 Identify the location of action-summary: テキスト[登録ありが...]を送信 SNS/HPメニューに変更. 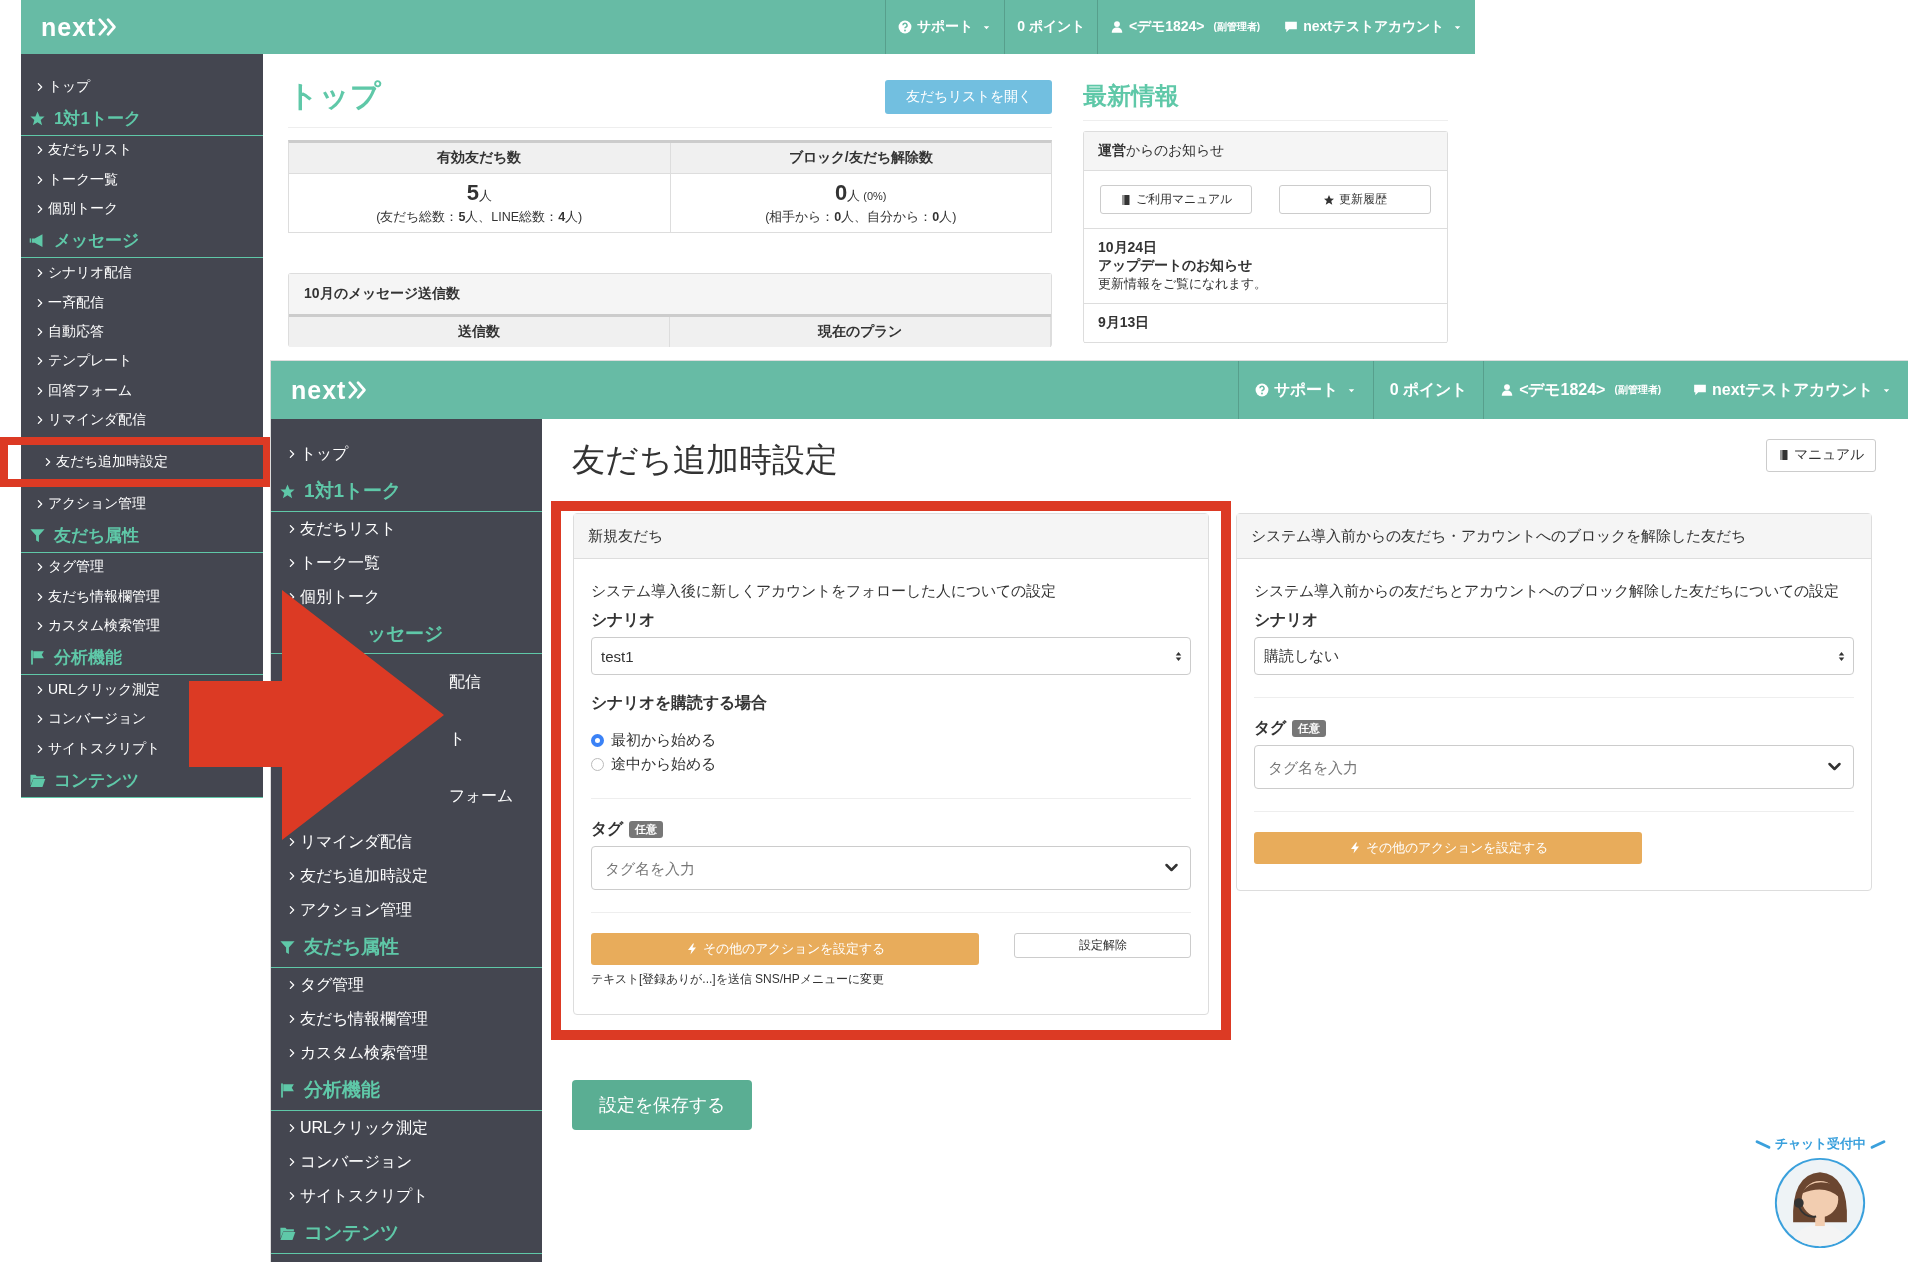
(738, 979).